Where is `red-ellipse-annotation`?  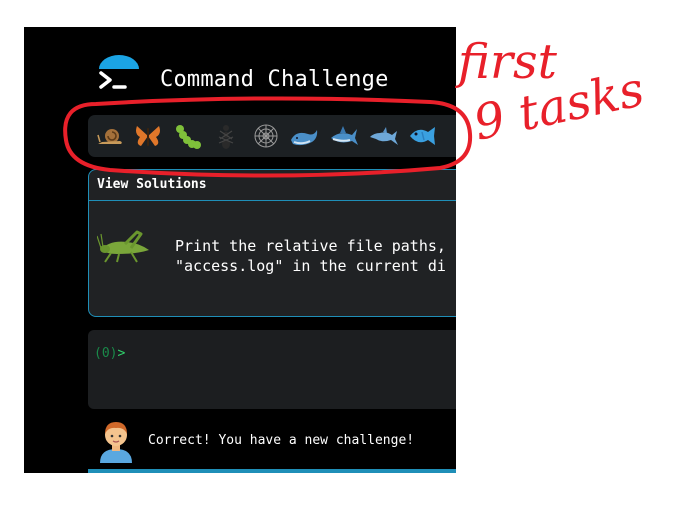 red-ellipse-annotation is located at coordinates (268, 137).